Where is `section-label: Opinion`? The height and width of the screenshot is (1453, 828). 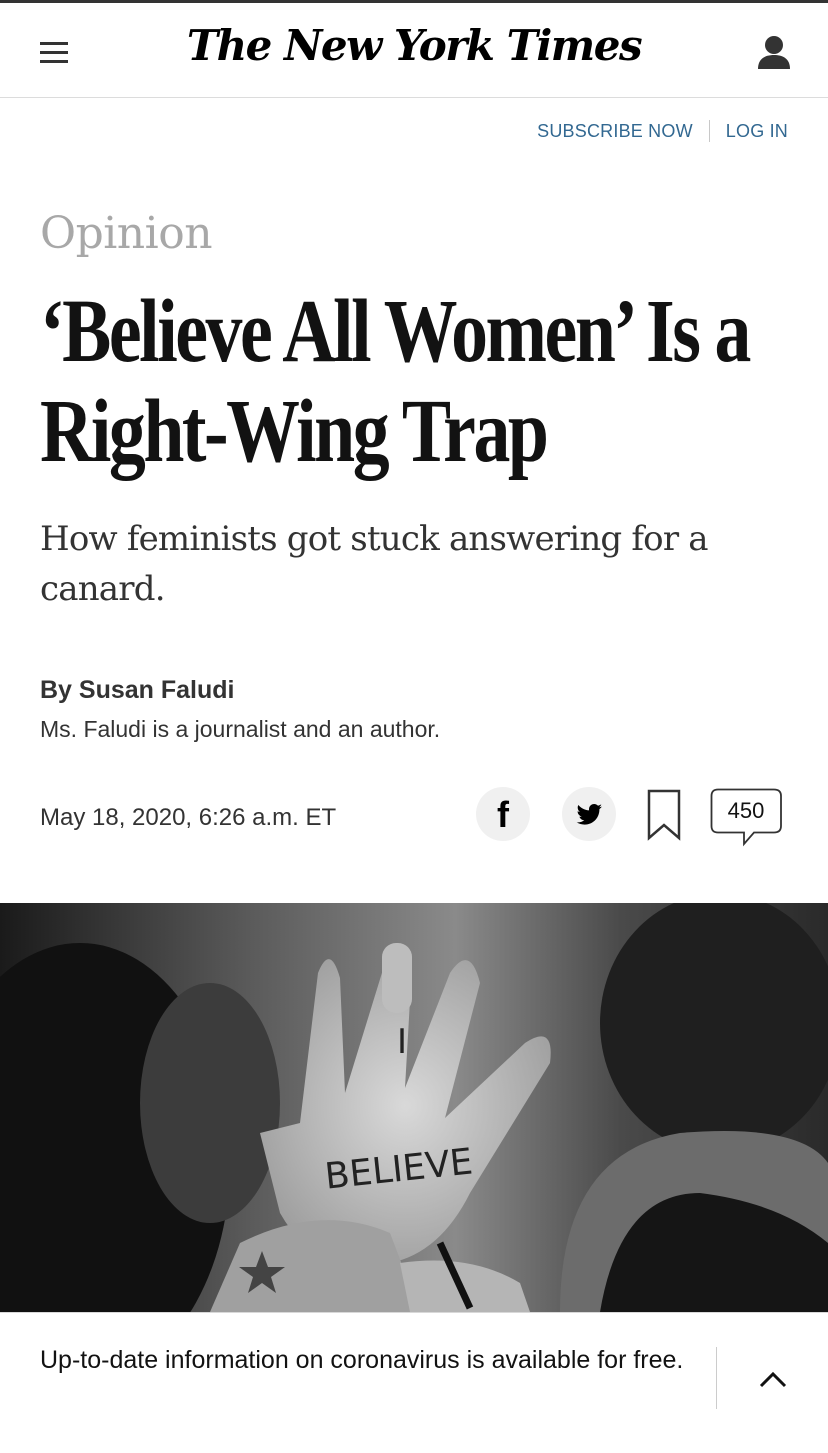 section-label: Opinion is located at coordinates (126, 233).